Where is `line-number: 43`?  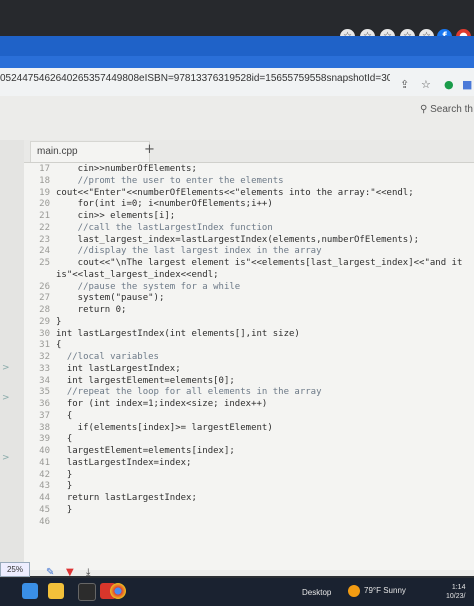
line-number: 43 is located at coordinates (44, 486).